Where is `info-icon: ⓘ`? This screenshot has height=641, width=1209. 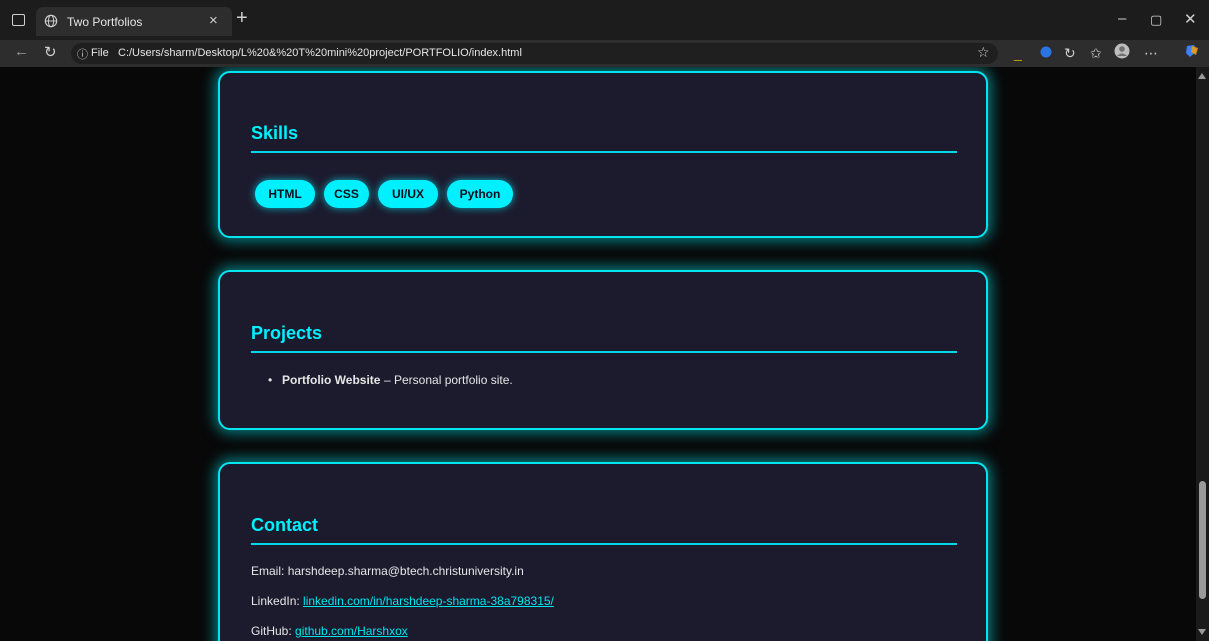
info-icon: ⓘ is located at coordinates (82, 54).